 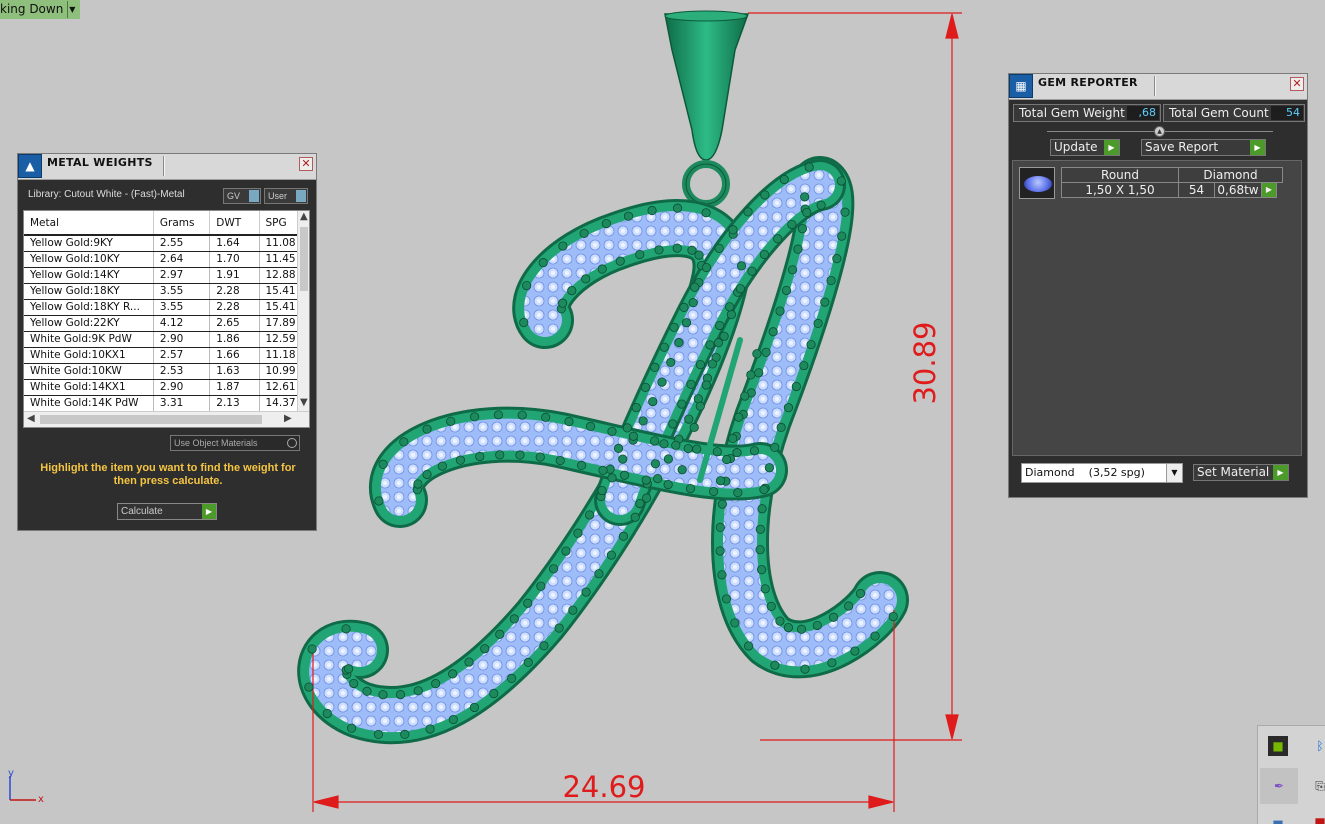 I want to click on set-material-button: Set Material ▶, so click(x=1241, y=472).